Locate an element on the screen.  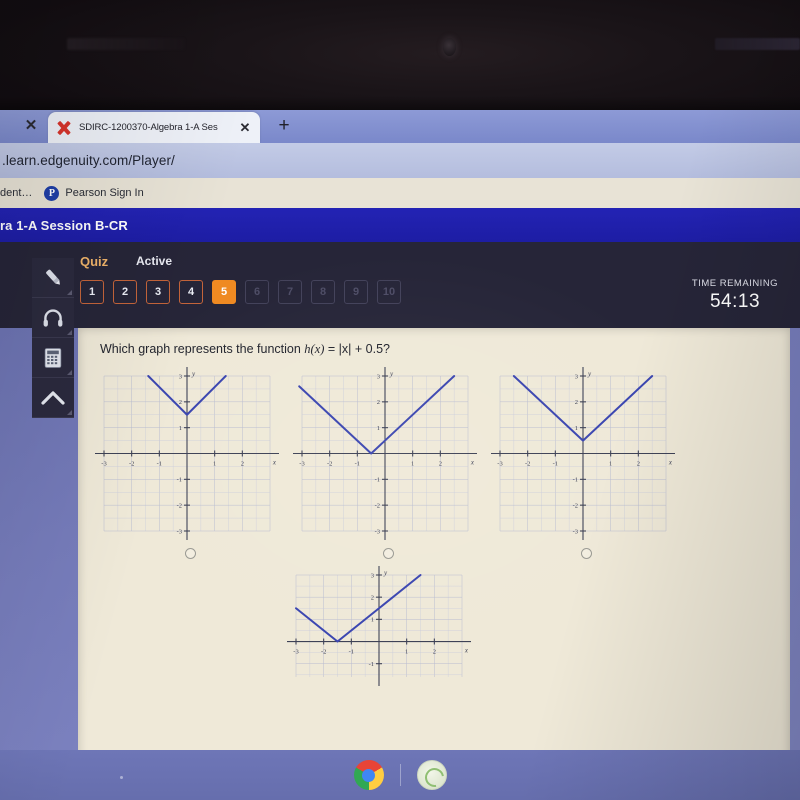
choice-row-bottom: -3 -2 -1 1 2 3 2 1 -1 x y is located at coordinates (439, 626).